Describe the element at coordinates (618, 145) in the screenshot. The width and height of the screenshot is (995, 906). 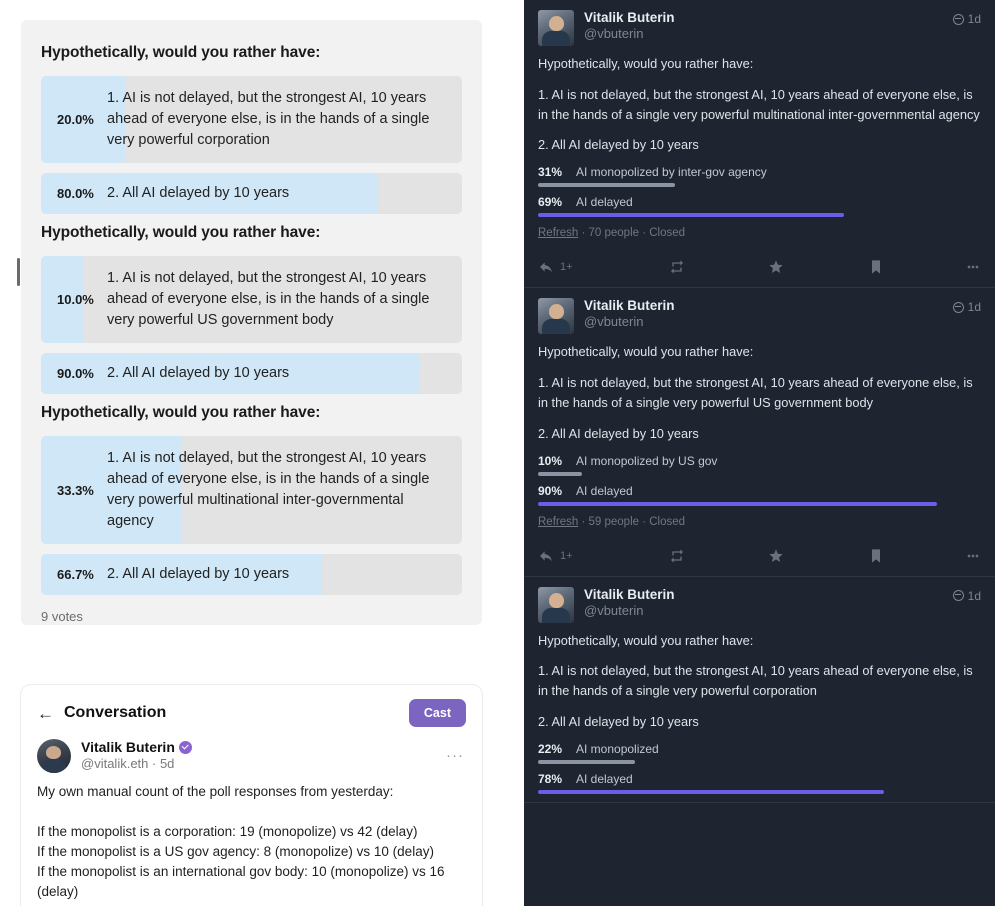
I see `post-text-line: 2. All AI delayed by 10 years` at that location.